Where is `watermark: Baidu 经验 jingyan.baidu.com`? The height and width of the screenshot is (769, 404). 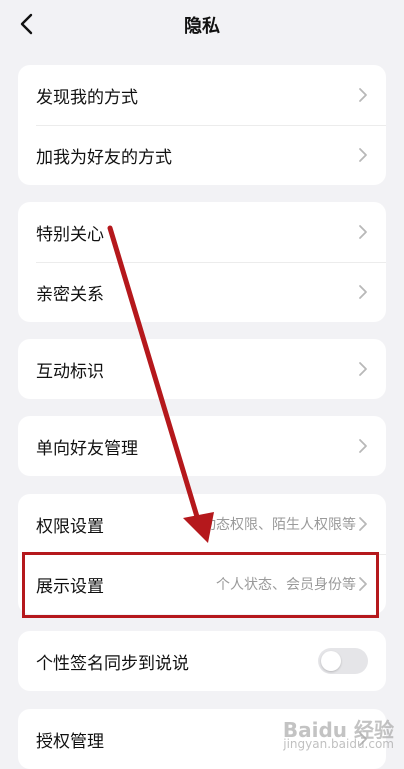 watermark: Baidu 经验 jingyan.baidu.com is located at coordinates (338, 734).